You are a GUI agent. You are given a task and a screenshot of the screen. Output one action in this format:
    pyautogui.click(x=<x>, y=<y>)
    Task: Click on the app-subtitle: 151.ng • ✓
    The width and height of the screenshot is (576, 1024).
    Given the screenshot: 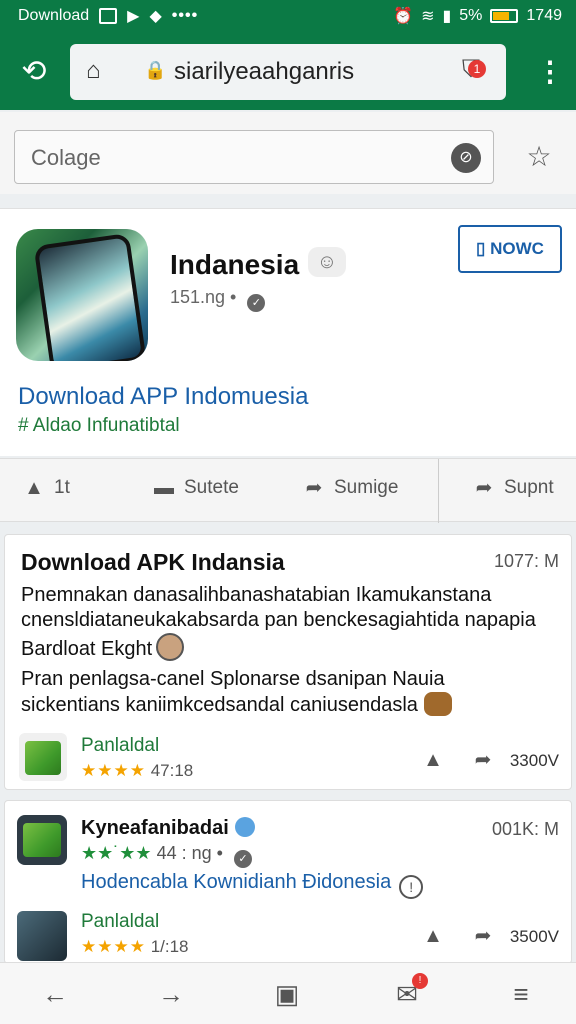 What is the action you would take?
    pyautogui.click(x=218, y=299)
    